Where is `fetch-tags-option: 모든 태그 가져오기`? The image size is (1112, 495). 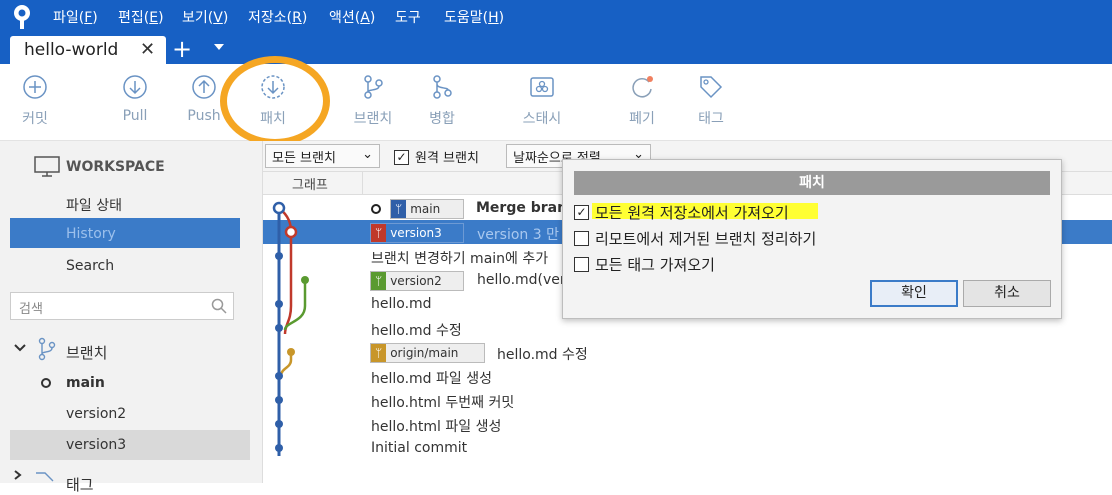 fetch-tags-option: 모든 태그 가져오기 is located at coordinates (644, 264).